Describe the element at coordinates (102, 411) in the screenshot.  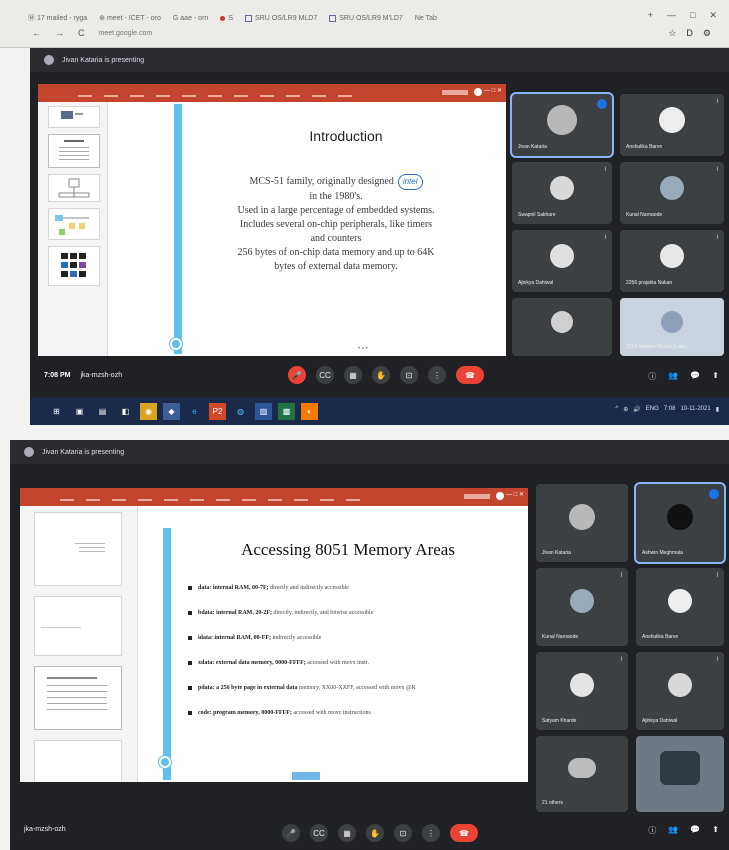
I see `task-view-icon: ▤` at that location.